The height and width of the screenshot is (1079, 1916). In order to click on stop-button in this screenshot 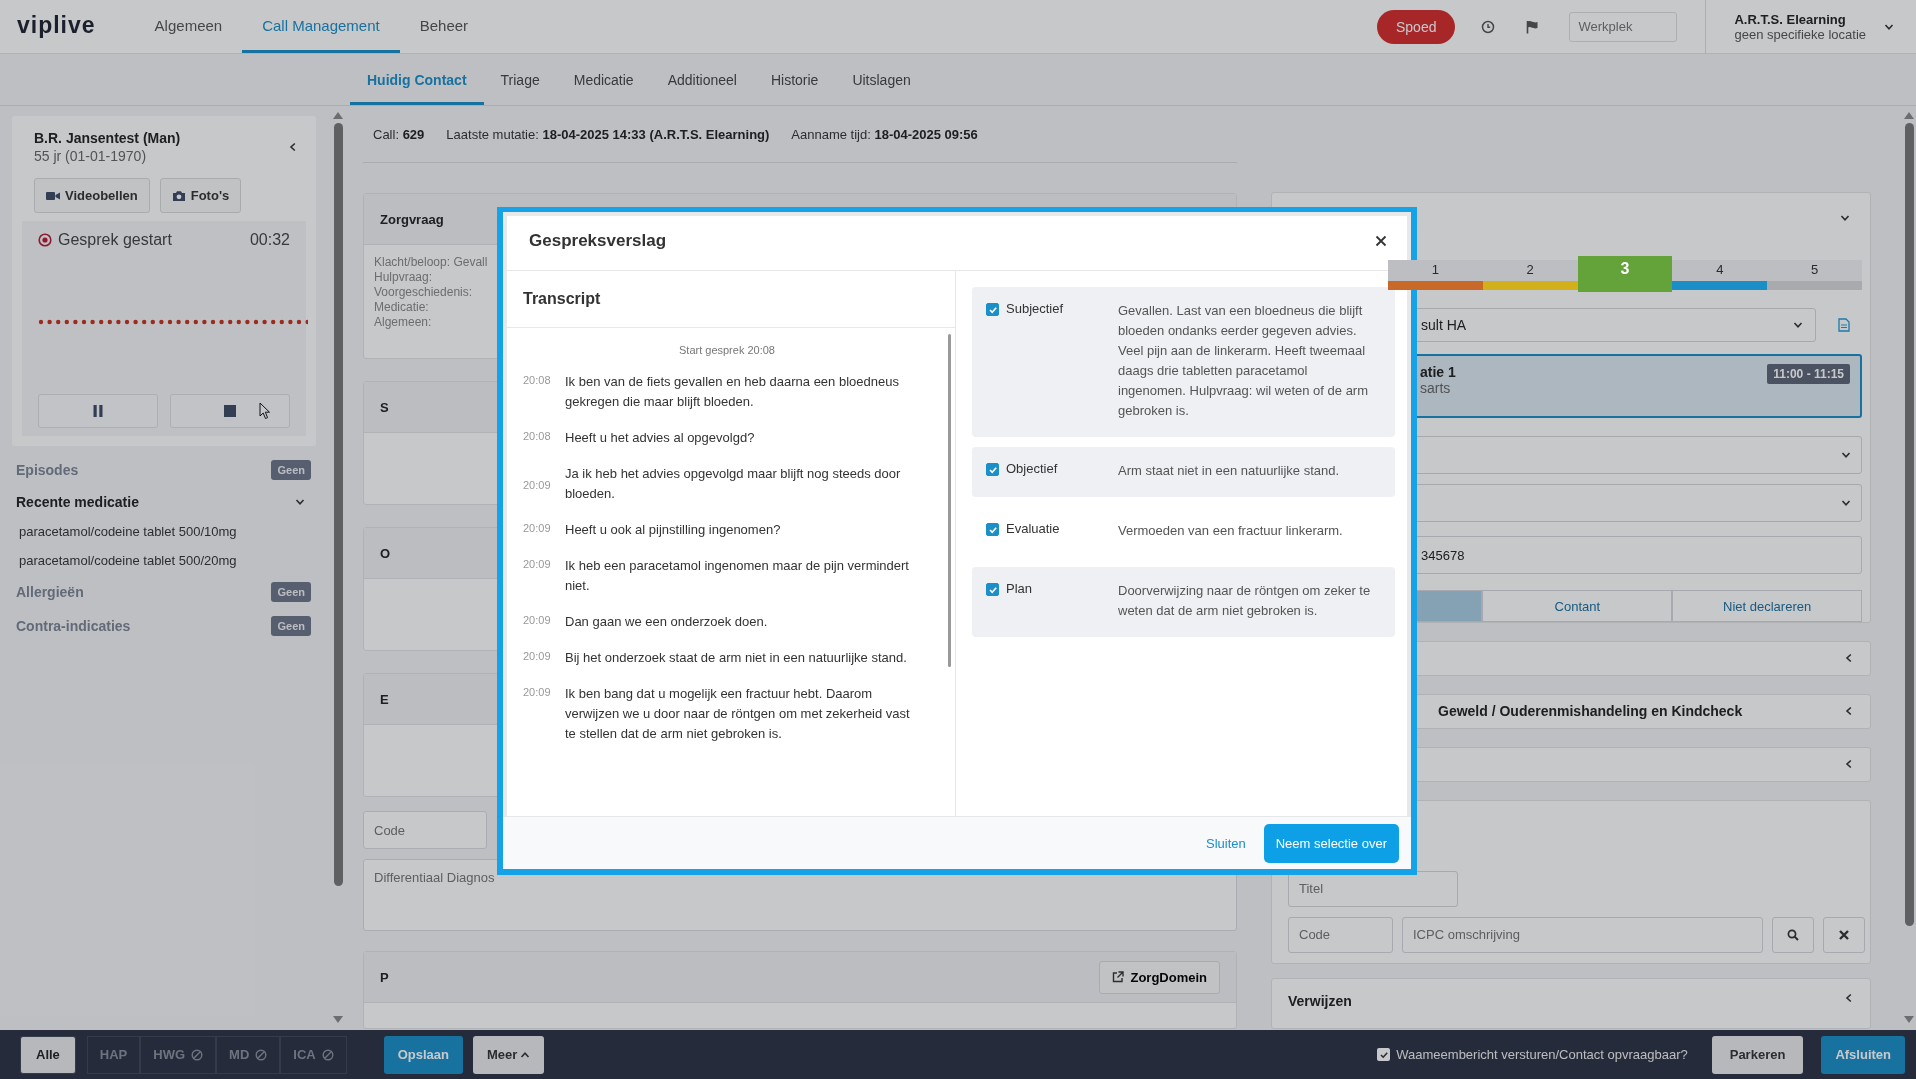, I will do `click(230, 411)`.